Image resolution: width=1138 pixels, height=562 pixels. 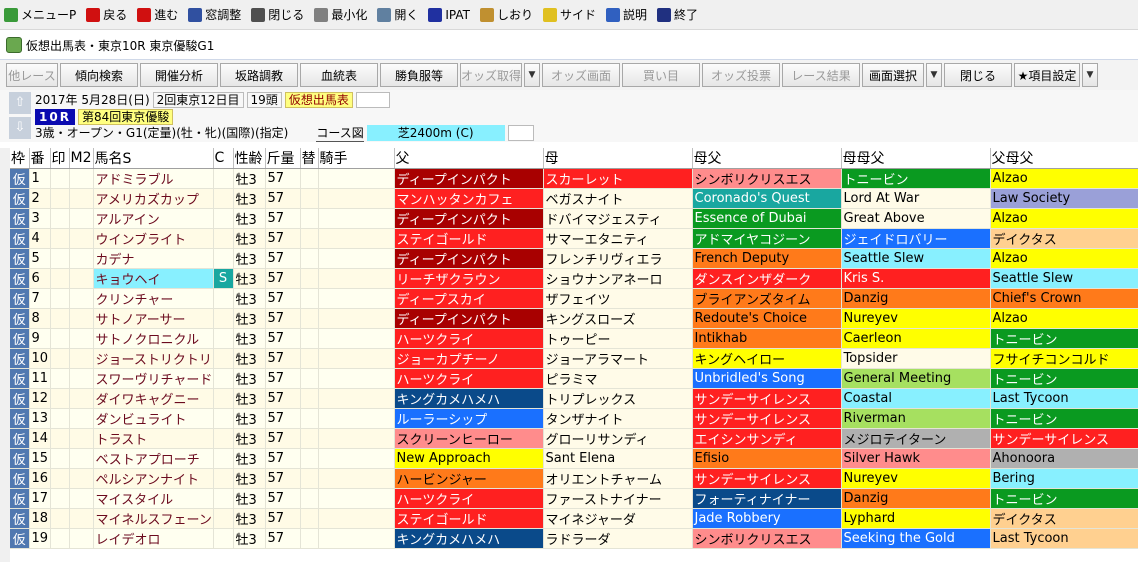 I want to click on func-button-7: ▼, so click(x=532, y=75).